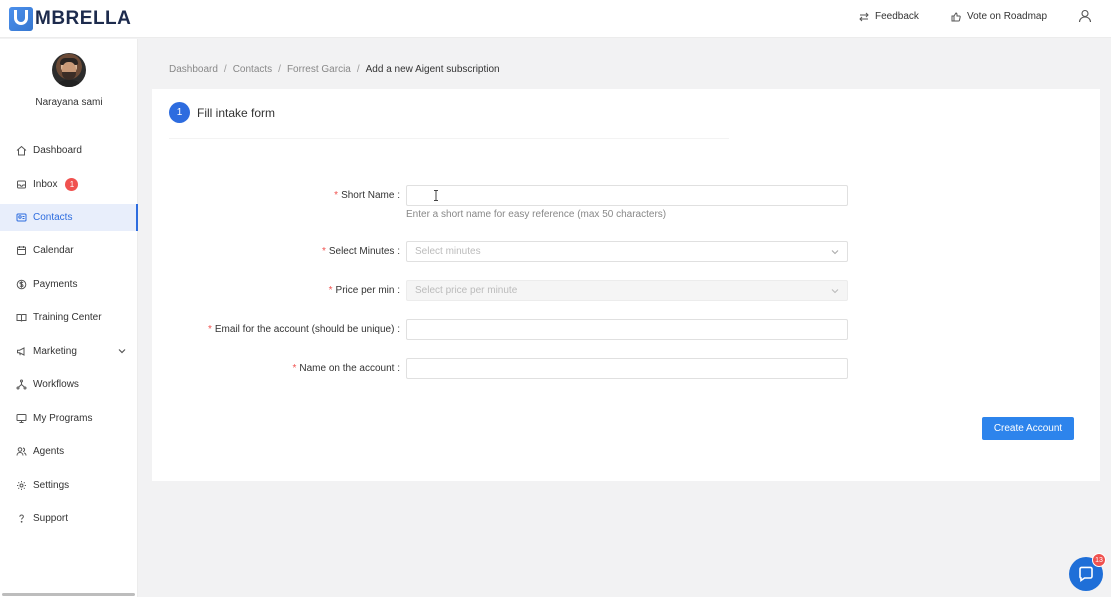  Describe the element at coordinates (360, 251) in the screenshot. I see `select-minutes-label: * Select Minutes :` at that location.